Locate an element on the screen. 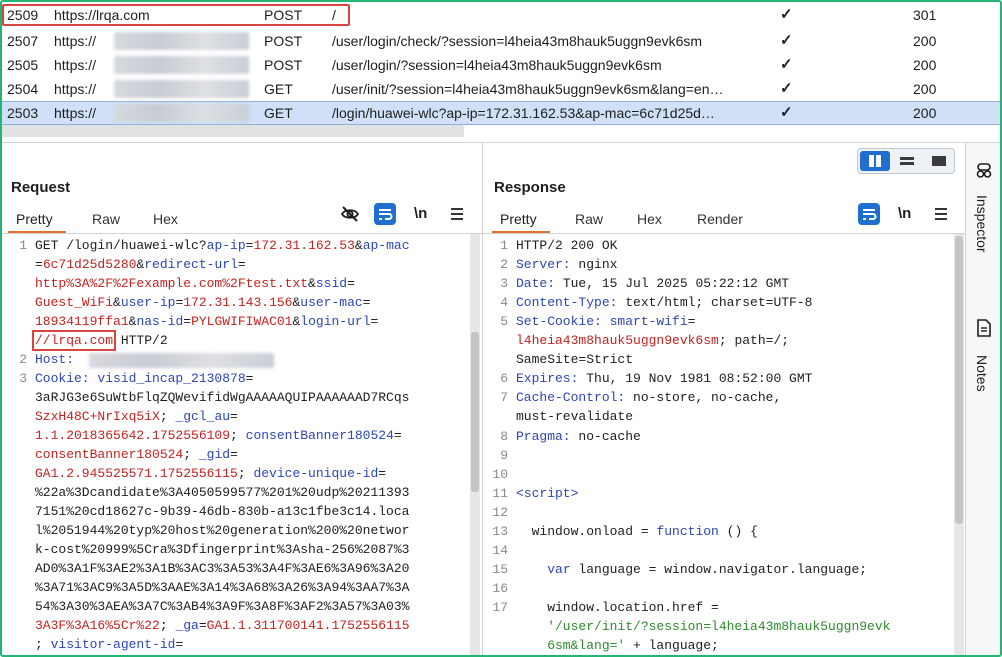 Image resolution: width=1002 pixels, height=657 pixels. line-number: 7 is located at coordinates (504, 397).